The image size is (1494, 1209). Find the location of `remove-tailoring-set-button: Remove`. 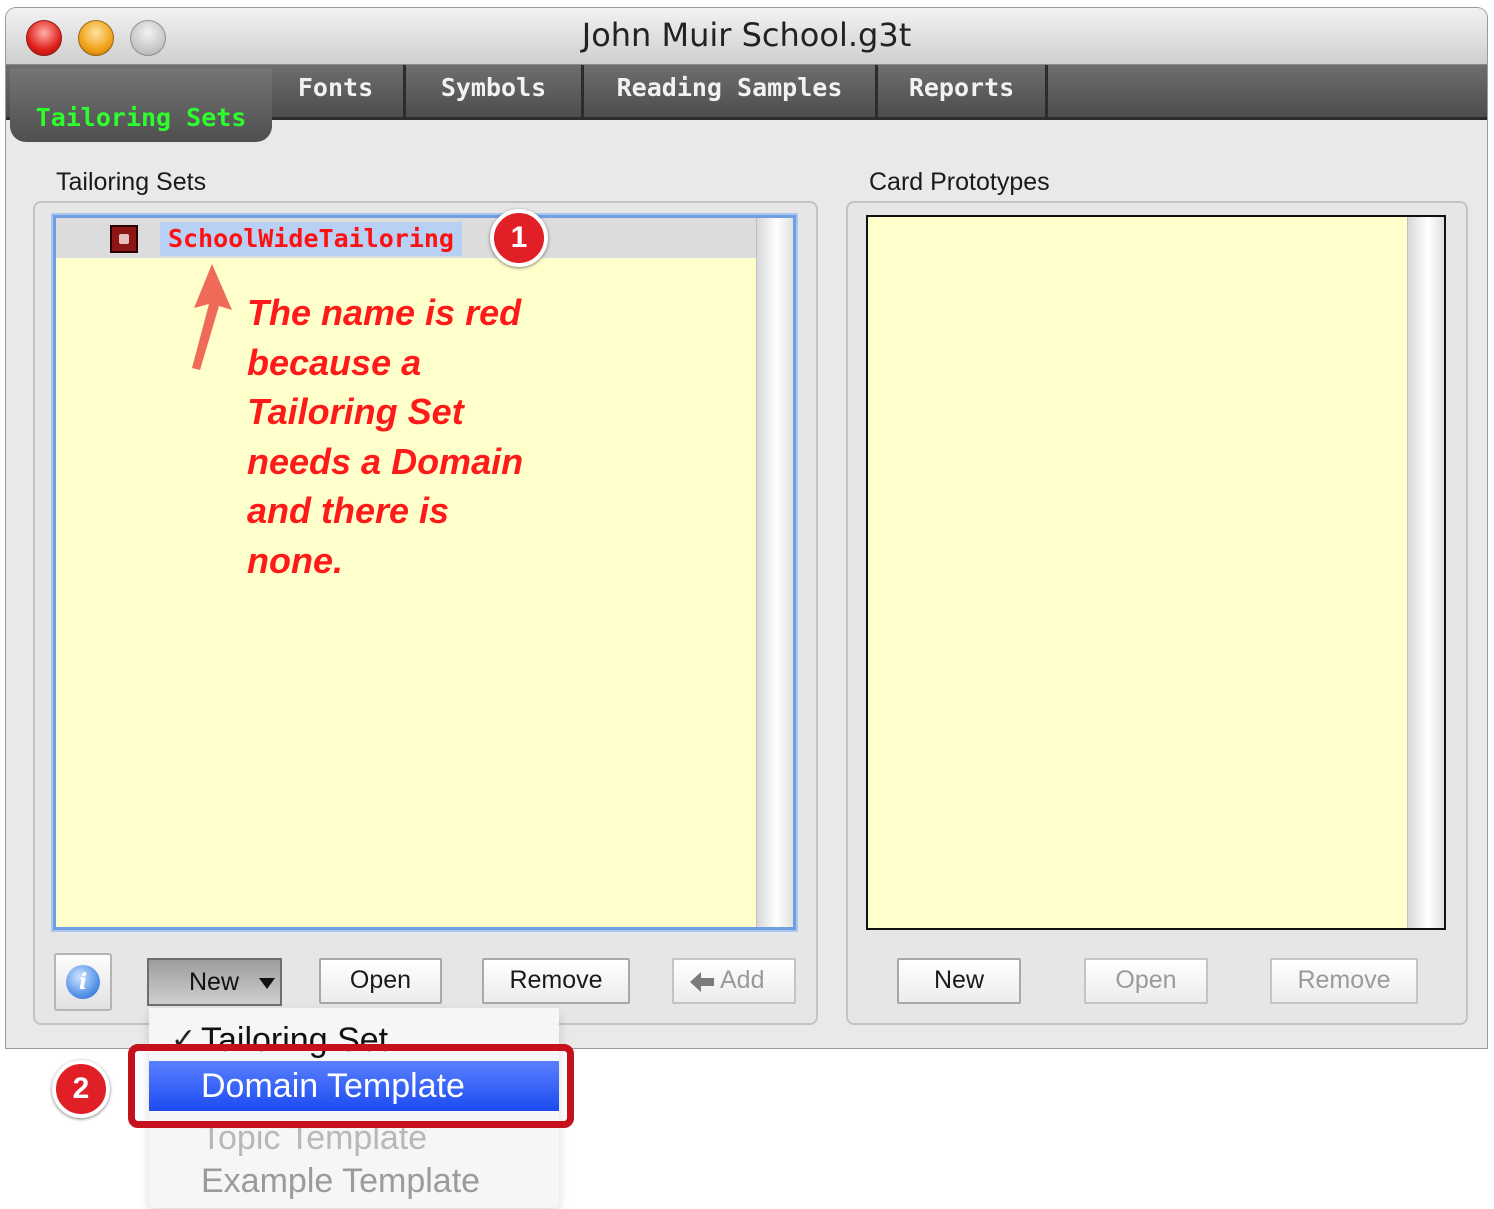

remove-tailoring-set-button: Remove is located at coordinates (556, 981).